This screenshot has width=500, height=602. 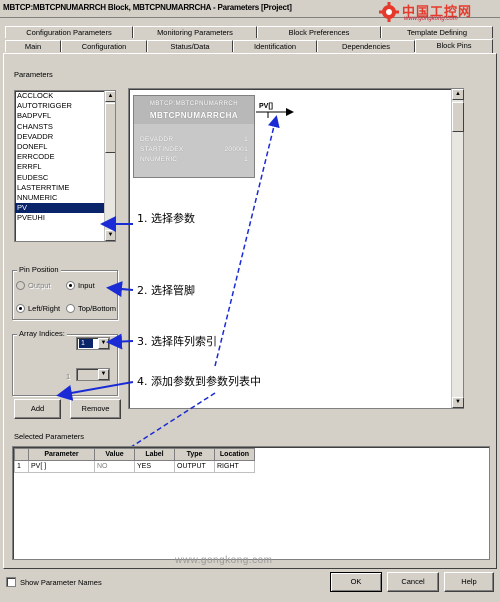 I want to click on input-label: Input, so click(x=86, y=285).